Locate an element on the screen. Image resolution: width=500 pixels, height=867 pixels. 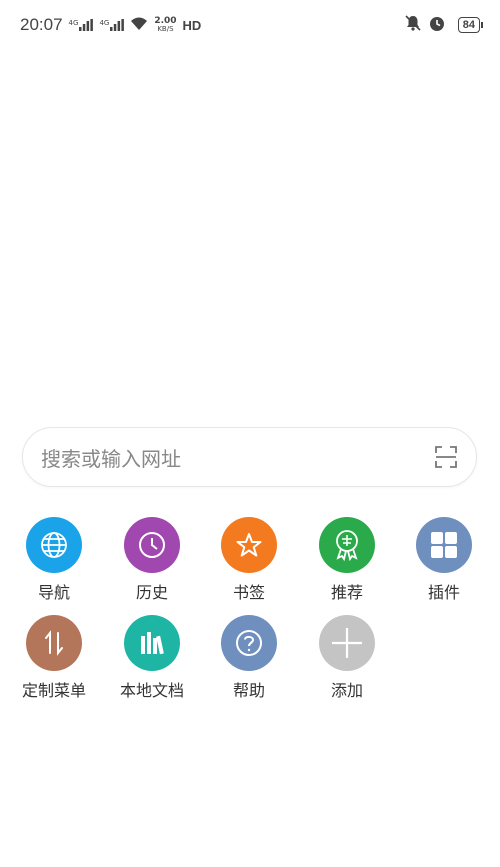
scan-icon is located at coordinates (446, 457).